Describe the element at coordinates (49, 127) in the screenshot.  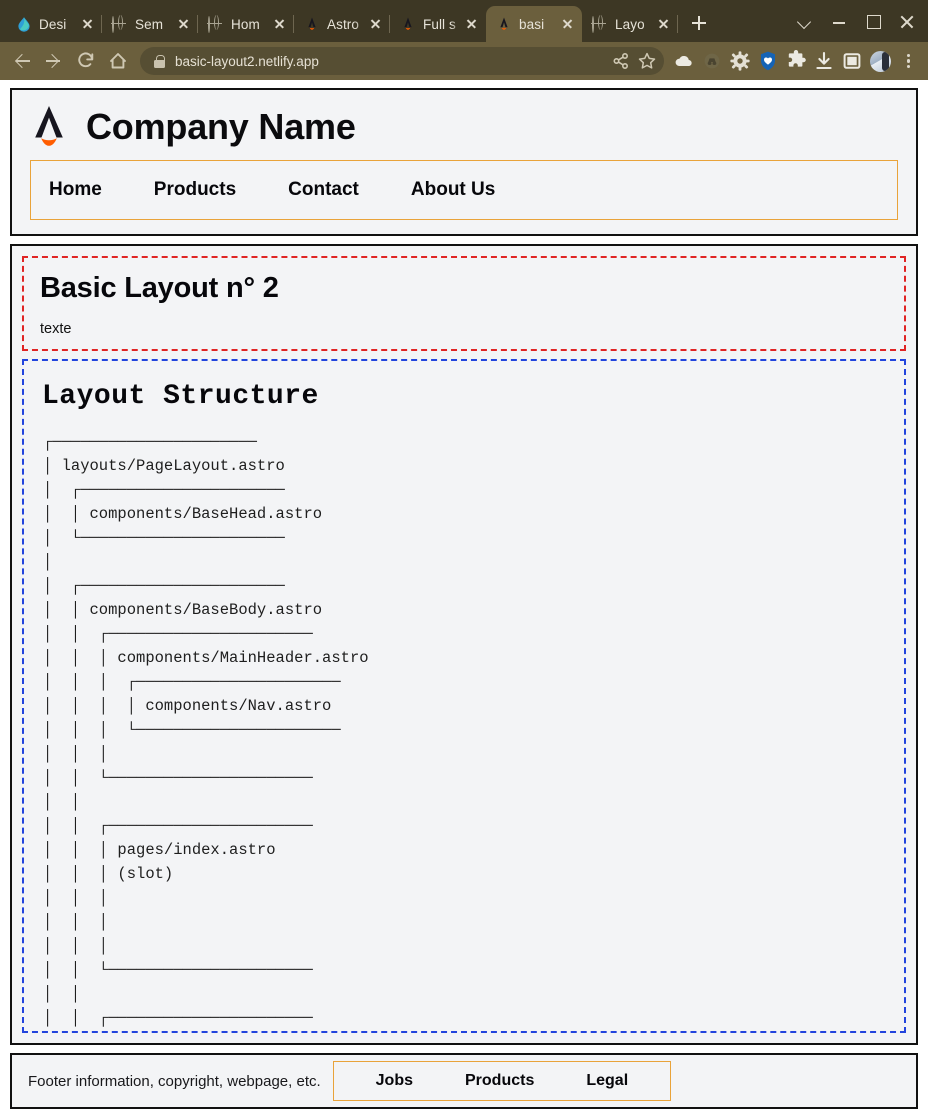
I see `astro-logo-icon` at that location.